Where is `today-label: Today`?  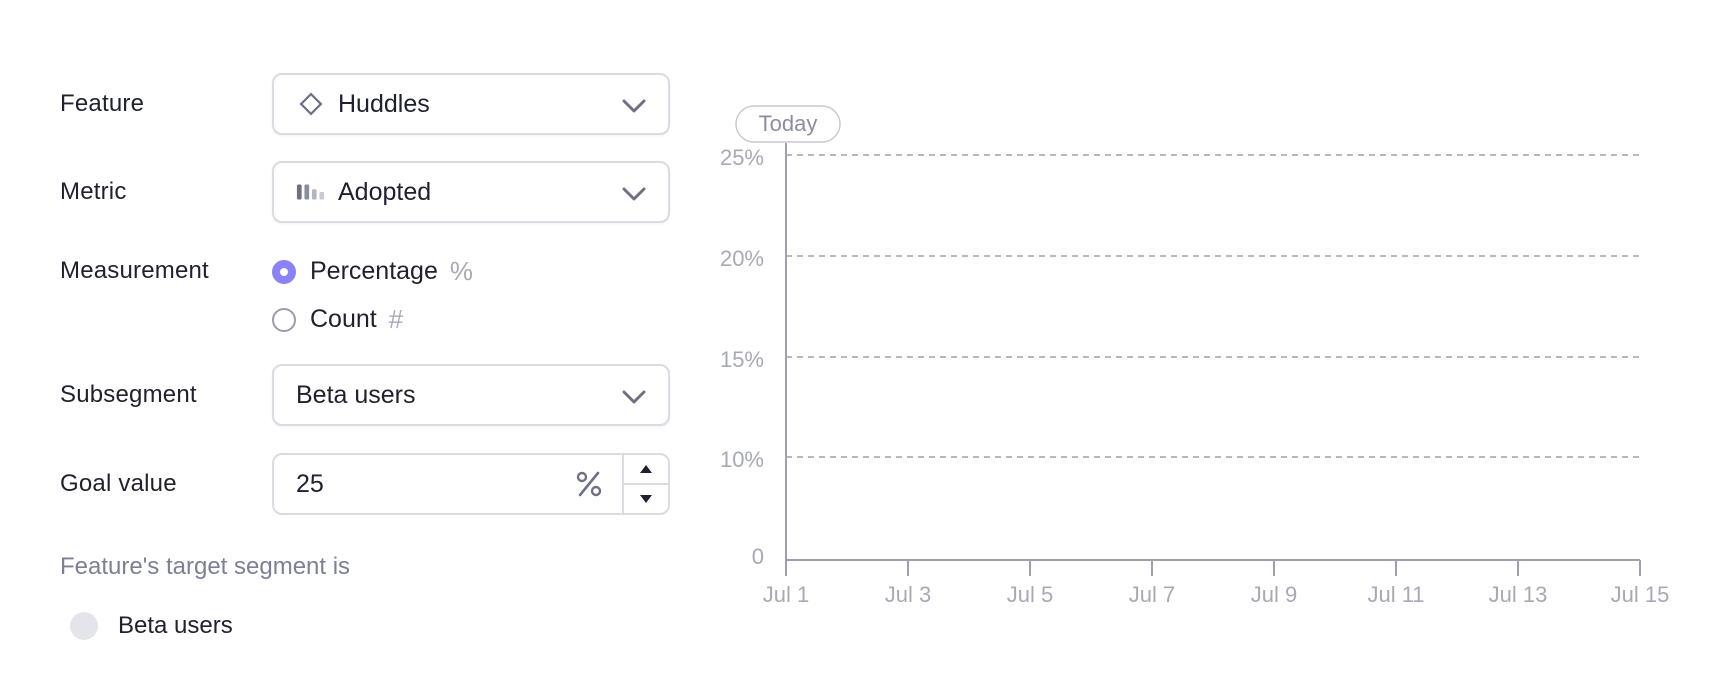
today-label: Today is located at coordinates (788, 123).